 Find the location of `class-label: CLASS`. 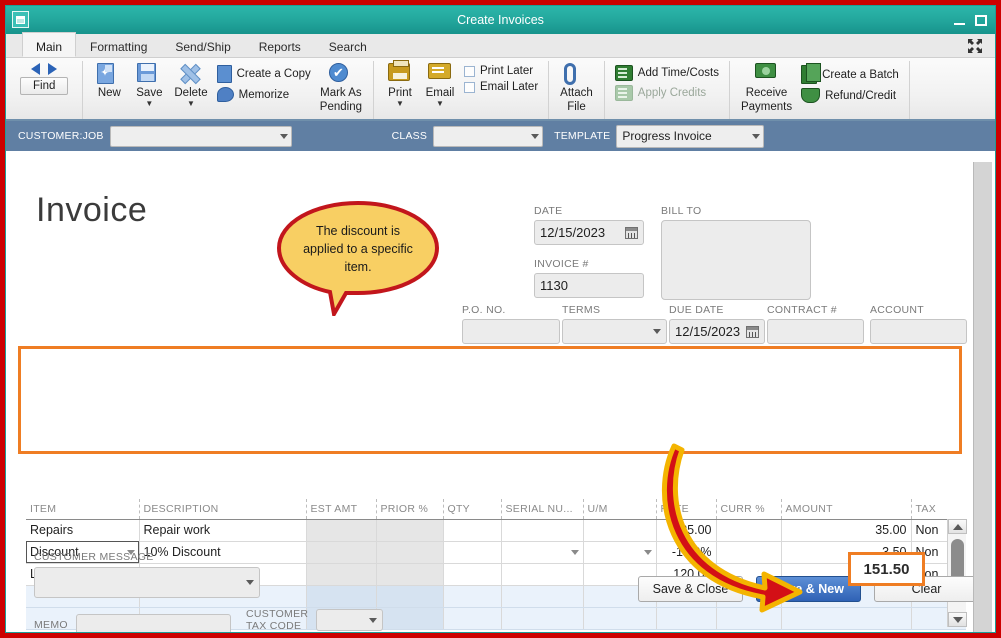

class-label: CLASS is located at coordinates (409, 136).